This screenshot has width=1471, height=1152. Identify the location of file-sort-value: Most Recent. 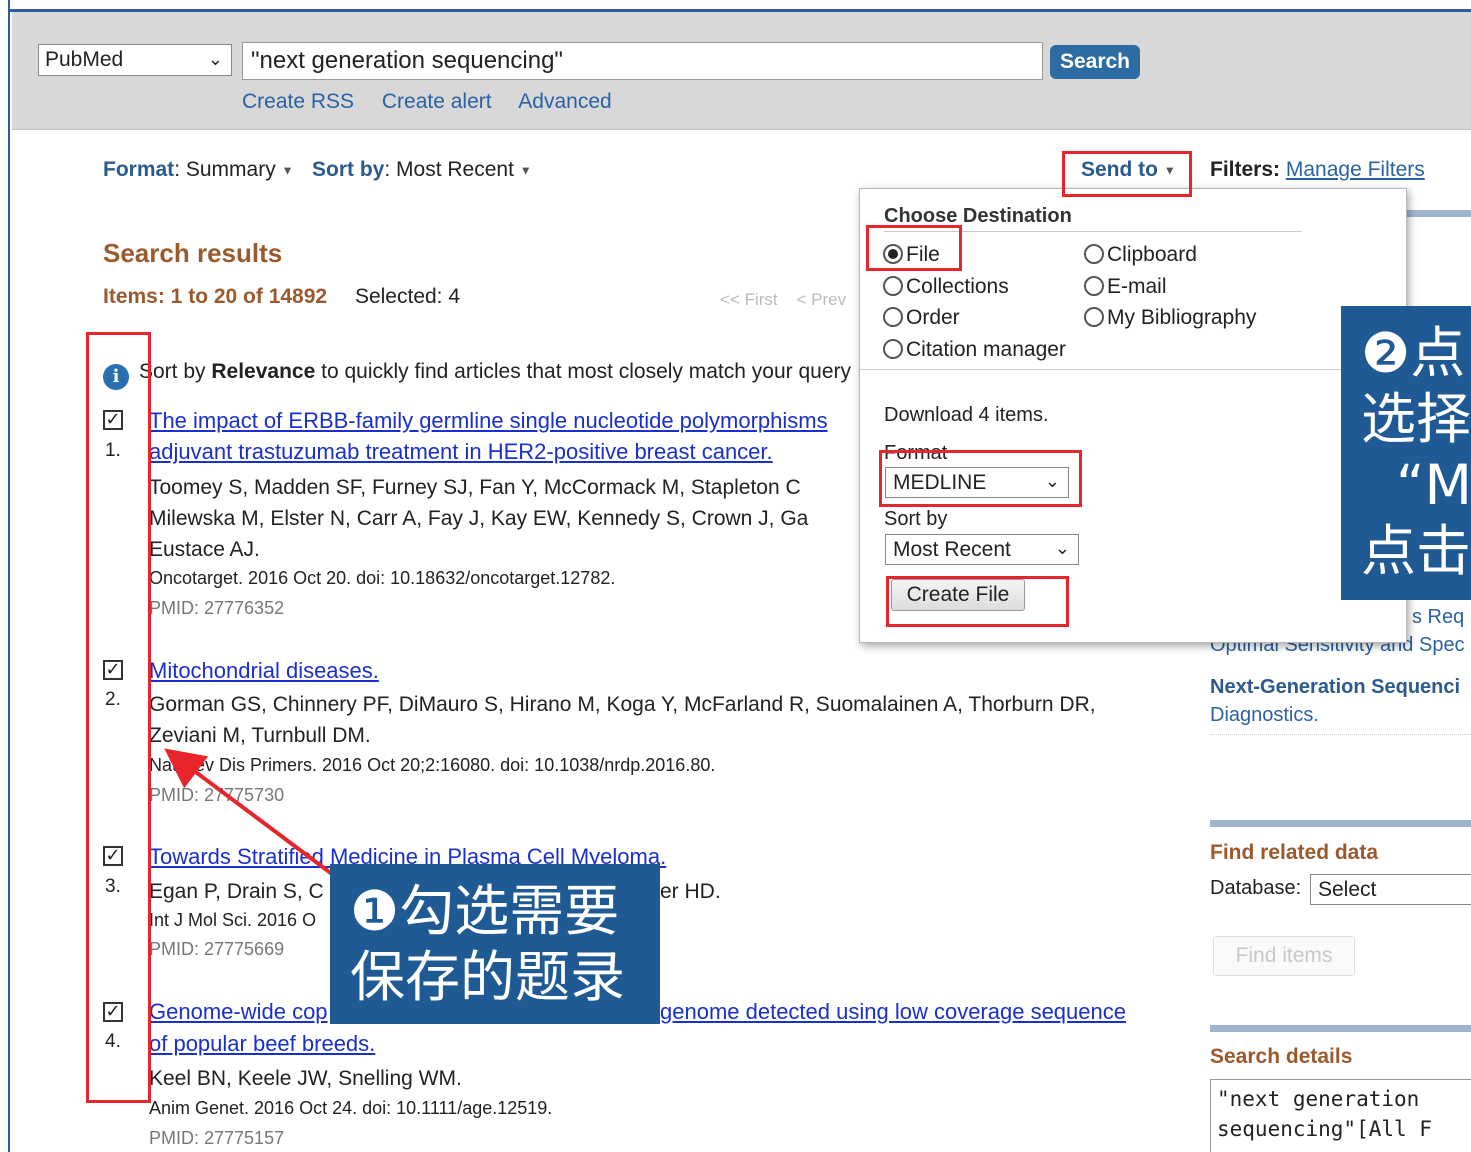
(952, 549).